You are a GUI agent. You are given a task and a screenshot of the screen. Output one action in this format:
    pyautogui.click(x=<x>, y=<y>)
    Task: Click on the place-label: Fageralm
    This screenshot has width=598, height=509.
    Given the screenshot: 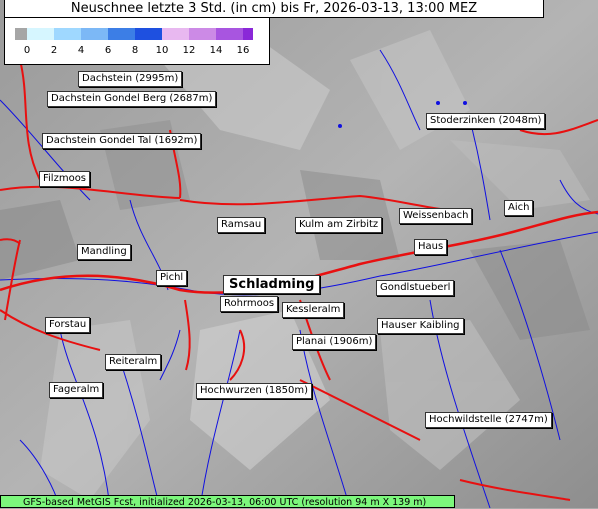 What is the action you would take?
    pyautogui.click(x=76, y=390)
    